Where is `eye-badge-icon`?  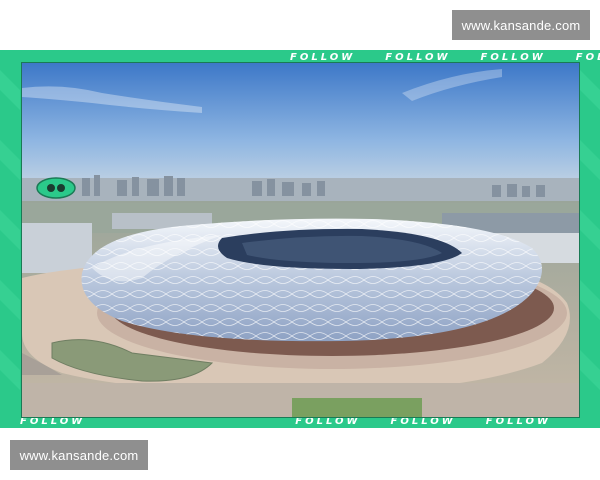
eye-badge-icon is located at coordinates (56, 188).